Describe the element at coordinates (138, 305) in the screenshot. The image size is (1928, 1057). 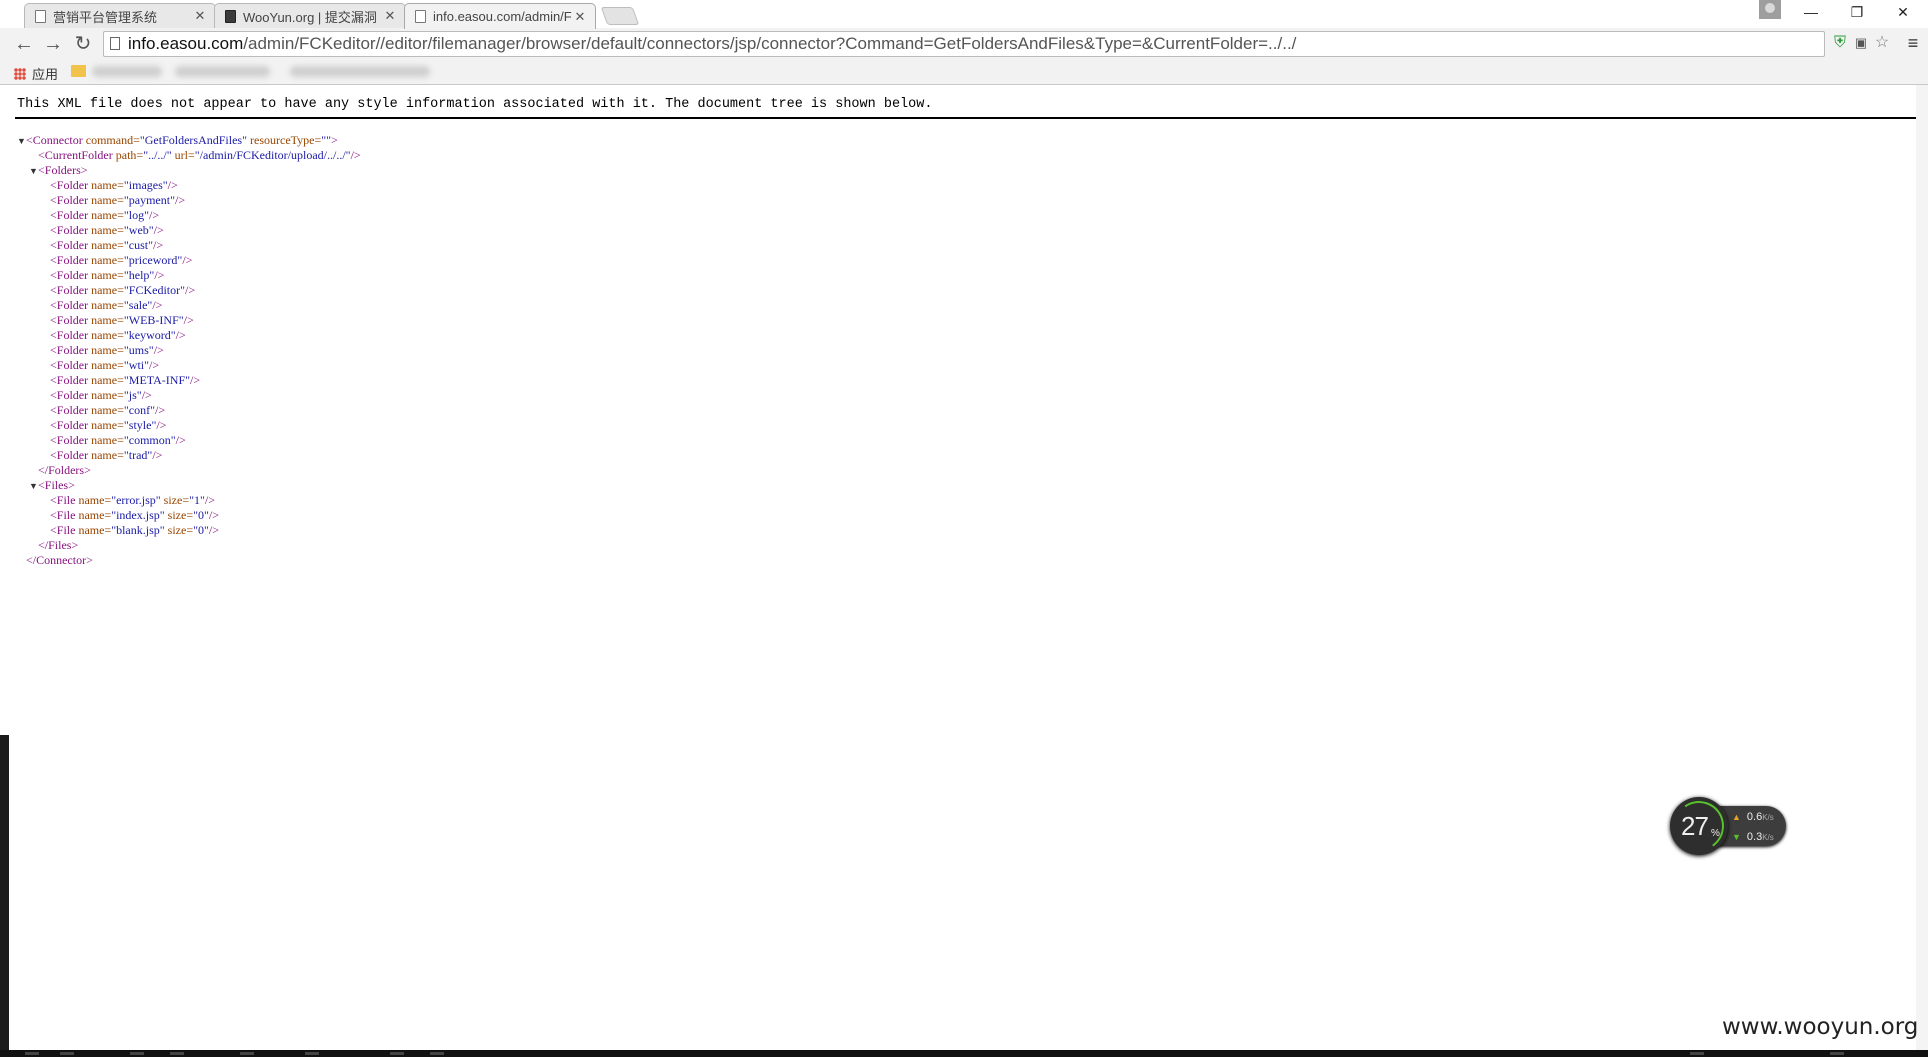
I see `xml-attr-value: "sale"` at that location.